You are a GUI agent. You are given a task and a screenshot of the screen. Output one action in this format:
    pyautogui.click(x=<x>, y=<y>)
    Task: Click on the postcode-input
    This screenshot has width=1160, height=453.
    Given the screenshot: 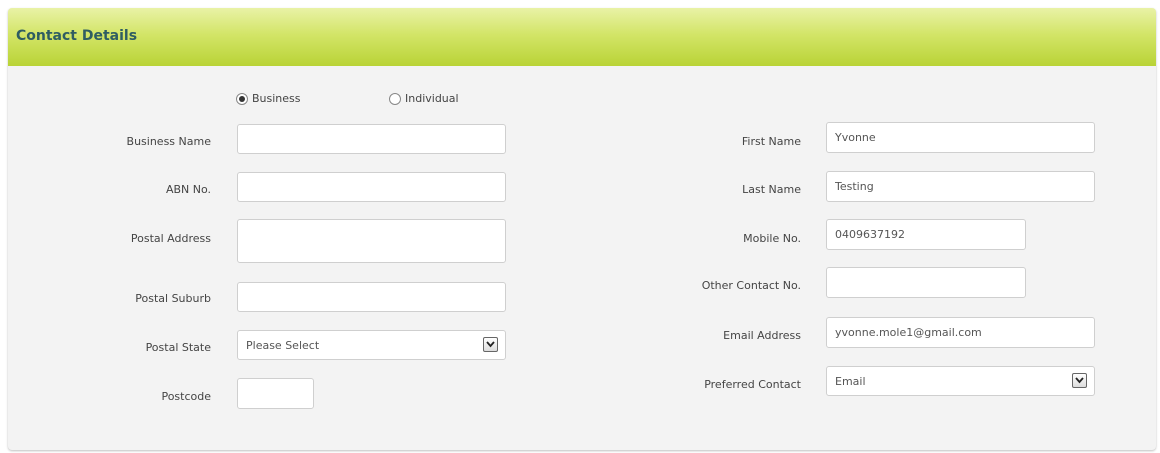 What is the action you would take?
    pyautogui.click(x=275, y=393)
    